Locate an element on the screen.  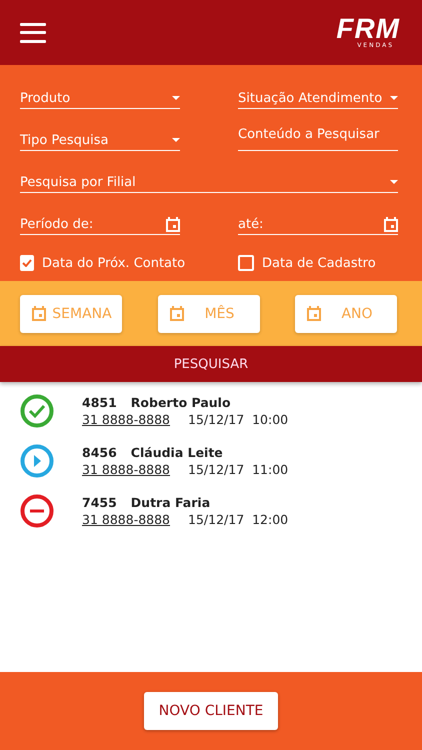
check-icon is located at coordinates (27, 263).